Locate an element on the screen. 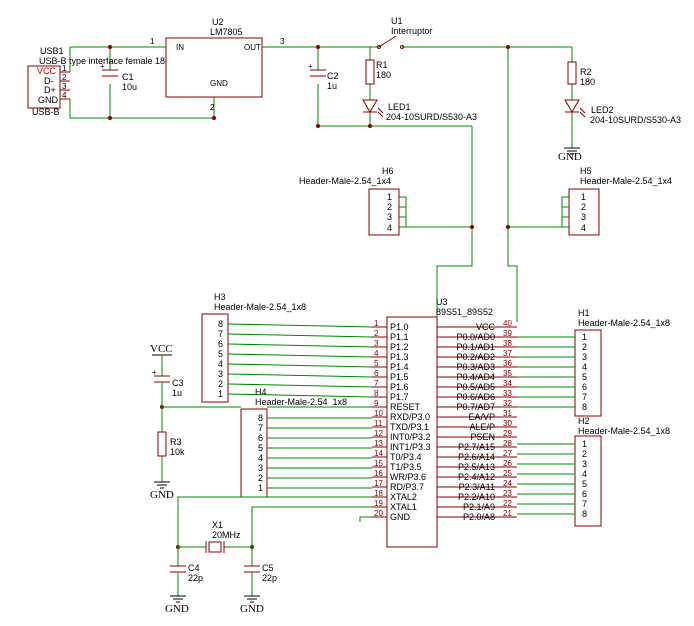 This screenshot has width=694, height=626. h6-pin: 1 is located at coordinates (389, 197).